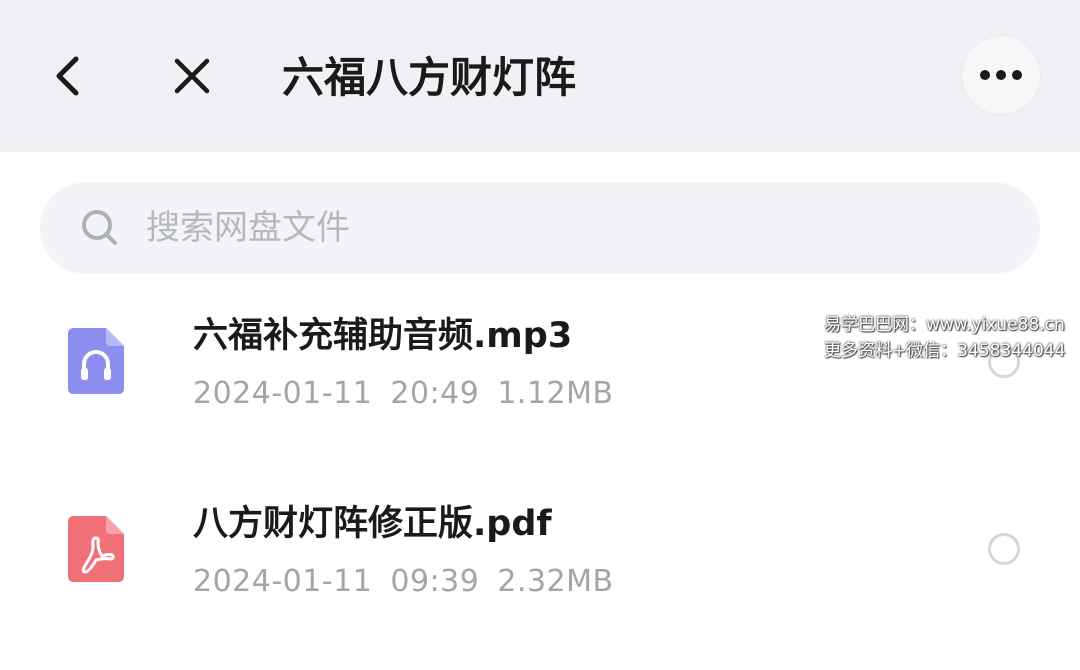 This screenshot has height=670, width=1080. Describe the element at coordinates (944, 325) in the screenshot. I see `watermark-line: 易学巴巴网：www.yixue88.cn` at that location.